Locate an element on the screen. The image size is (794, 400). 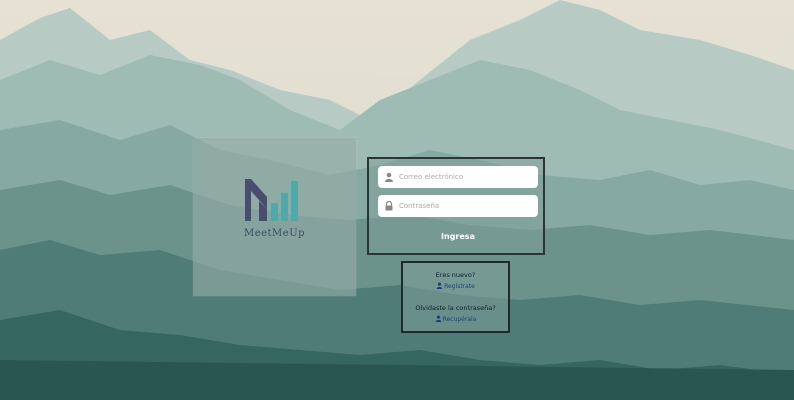
email-input is located at coordinates (466, 177).